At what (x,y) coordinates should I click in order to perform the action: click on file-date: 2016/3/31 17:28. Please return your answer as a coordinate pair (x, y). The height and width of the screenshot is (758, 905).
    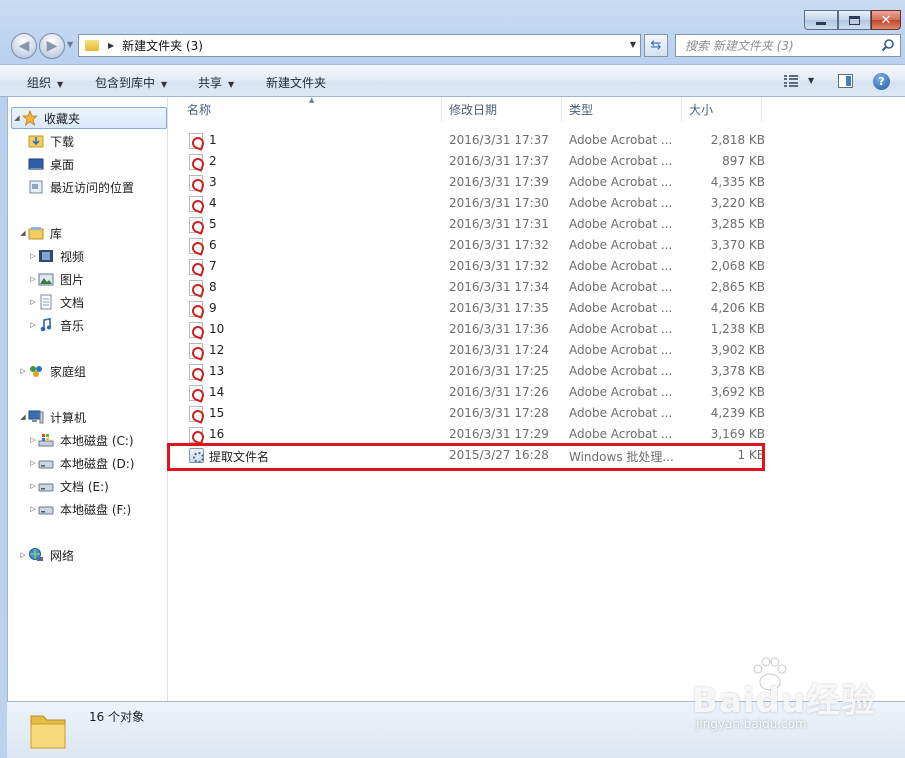
    Looking at the image, I should click on (499, 413).